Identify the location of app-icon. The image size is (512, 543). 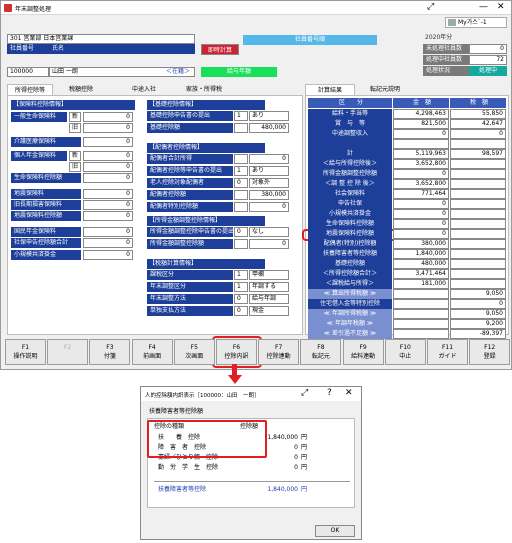
(8, 8).